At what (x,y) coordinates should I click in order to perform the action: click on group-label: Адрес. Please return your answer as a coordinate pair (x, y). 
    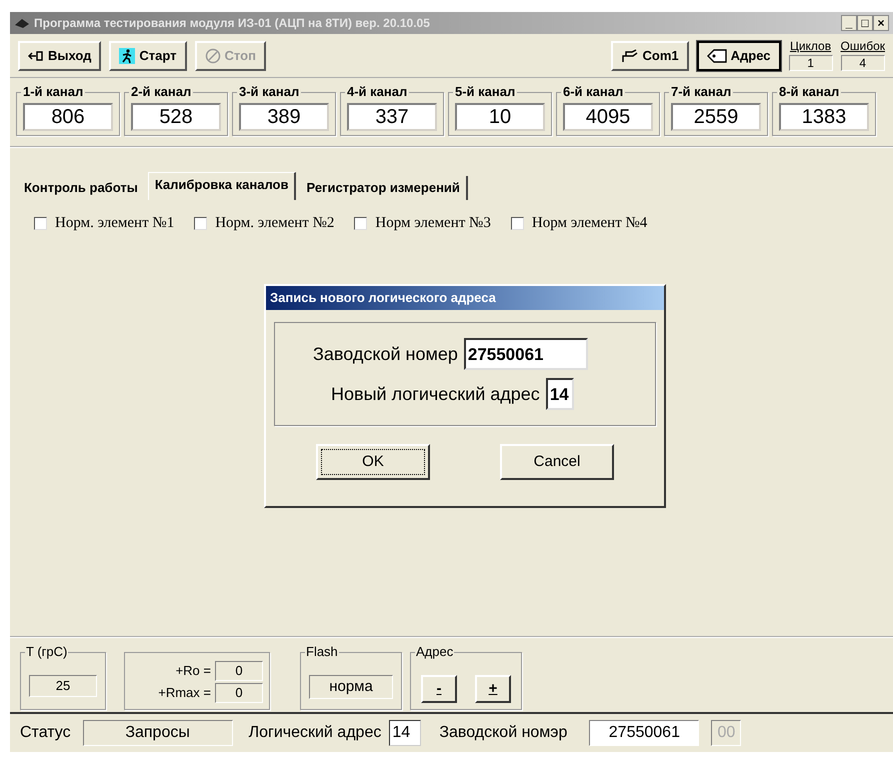
    Looking at the image, I should click on (434, 652).